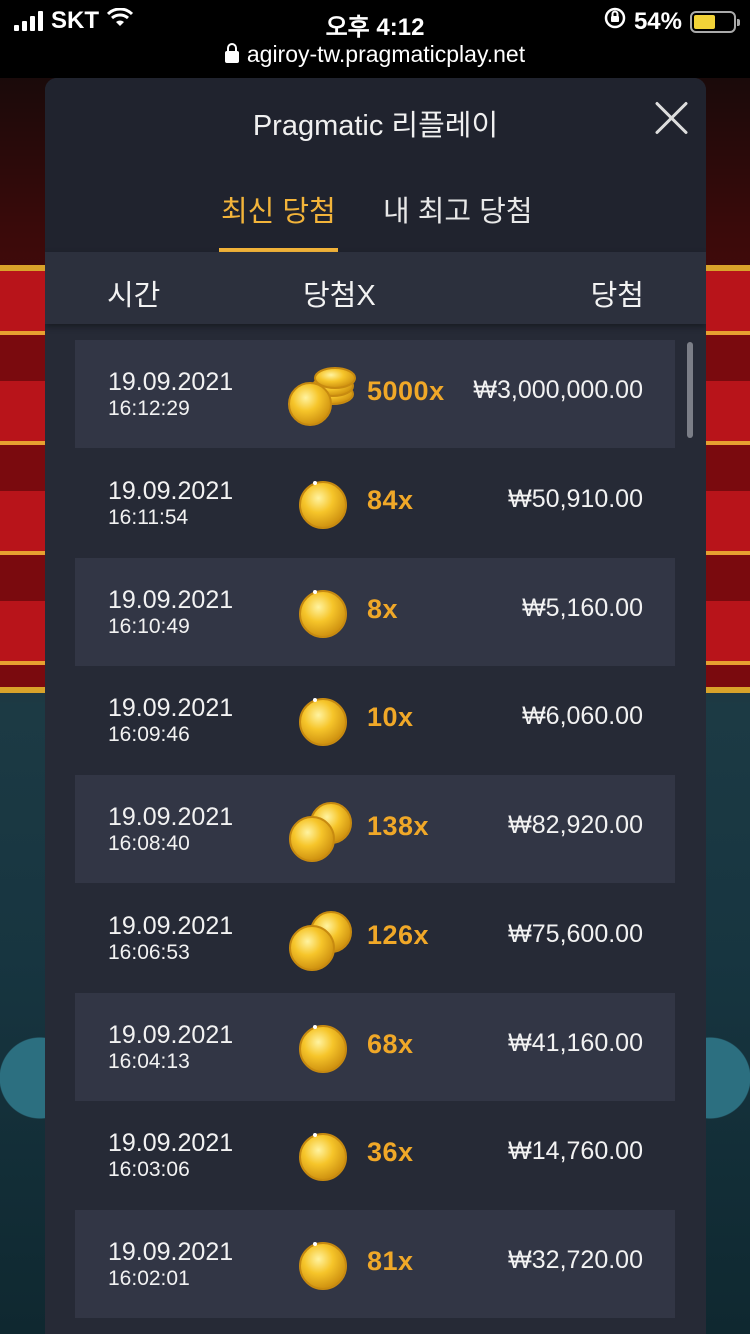 The image size is (750, 1334). What do you see at coordinates (149, 1061) in the screenshot?
I see `win-time: 16:04:13` at bounding box center [149, 1061].